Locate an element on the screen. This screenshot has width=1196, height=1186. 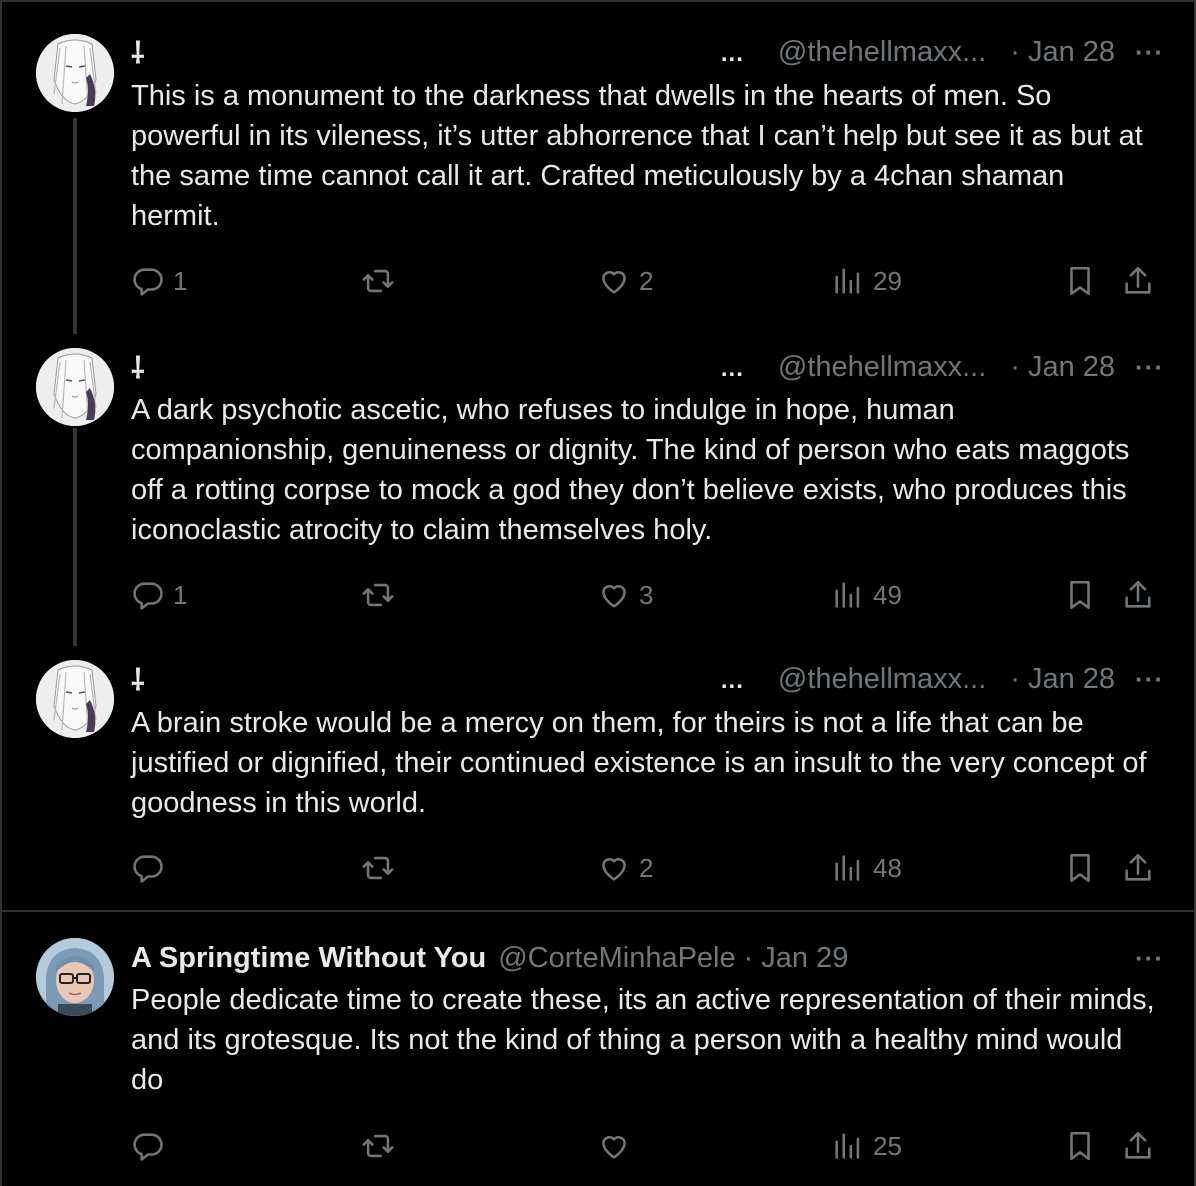
author-handle: @CorteMinhaPele is located at coordinates (616, 958).